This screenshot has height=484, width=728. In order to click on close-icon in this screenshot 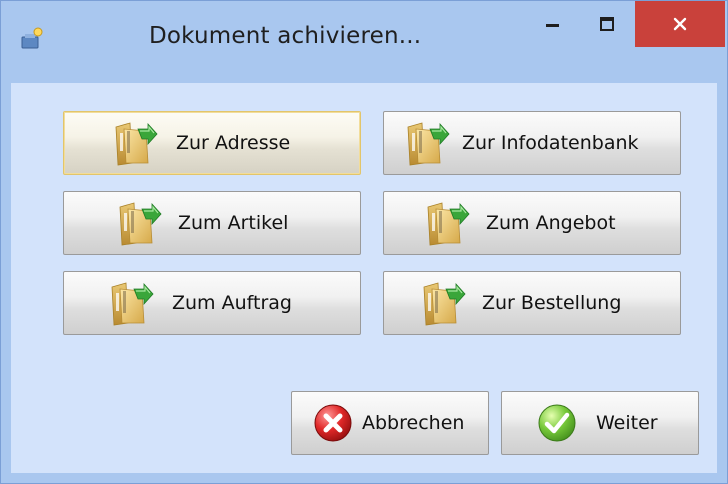, I will do `click(680, 24)`.